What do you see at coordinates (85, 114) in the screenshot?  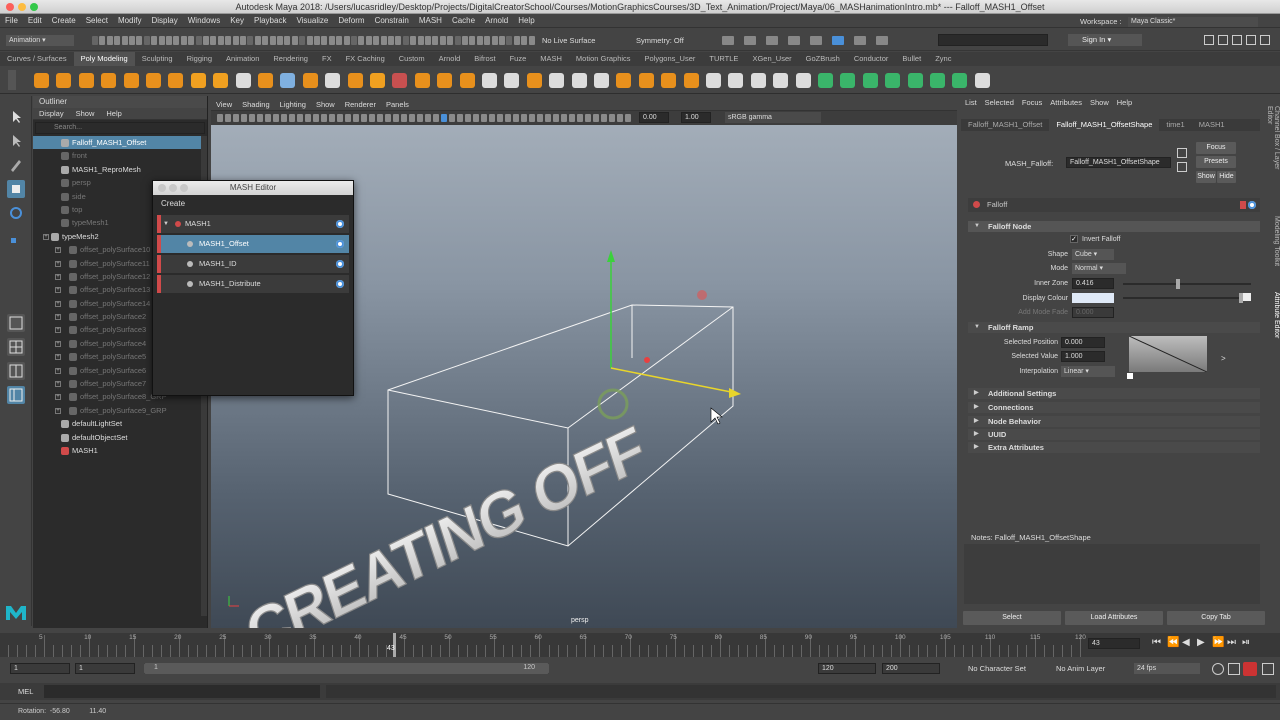 I see `outliner-menu-show: Show` at bounding box center [85, 114].